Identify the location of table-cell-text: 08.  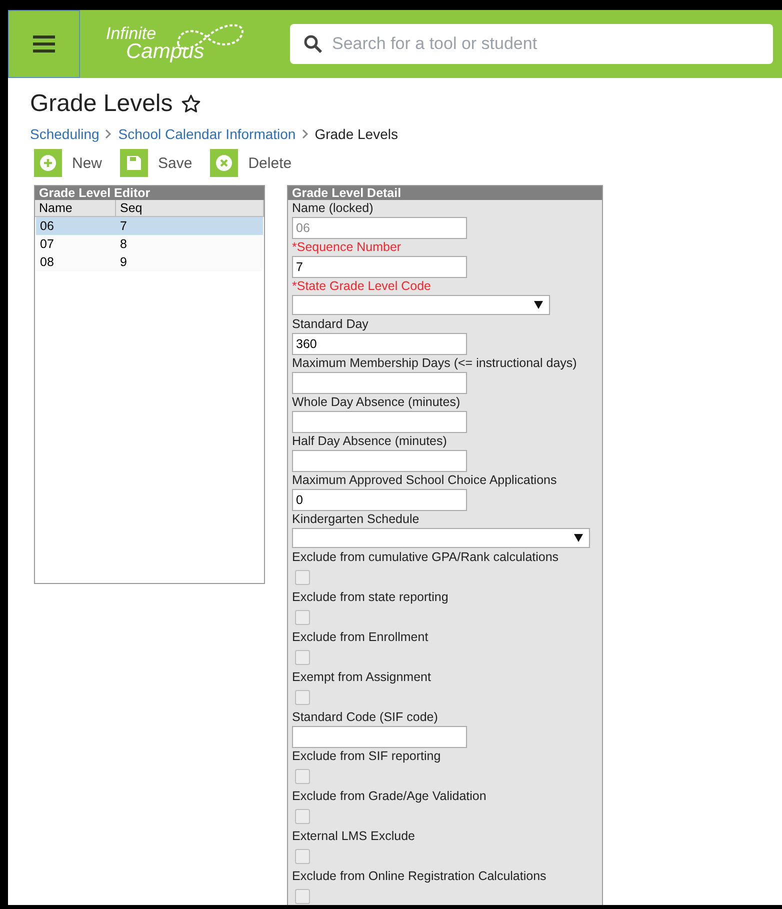
(47, 262).